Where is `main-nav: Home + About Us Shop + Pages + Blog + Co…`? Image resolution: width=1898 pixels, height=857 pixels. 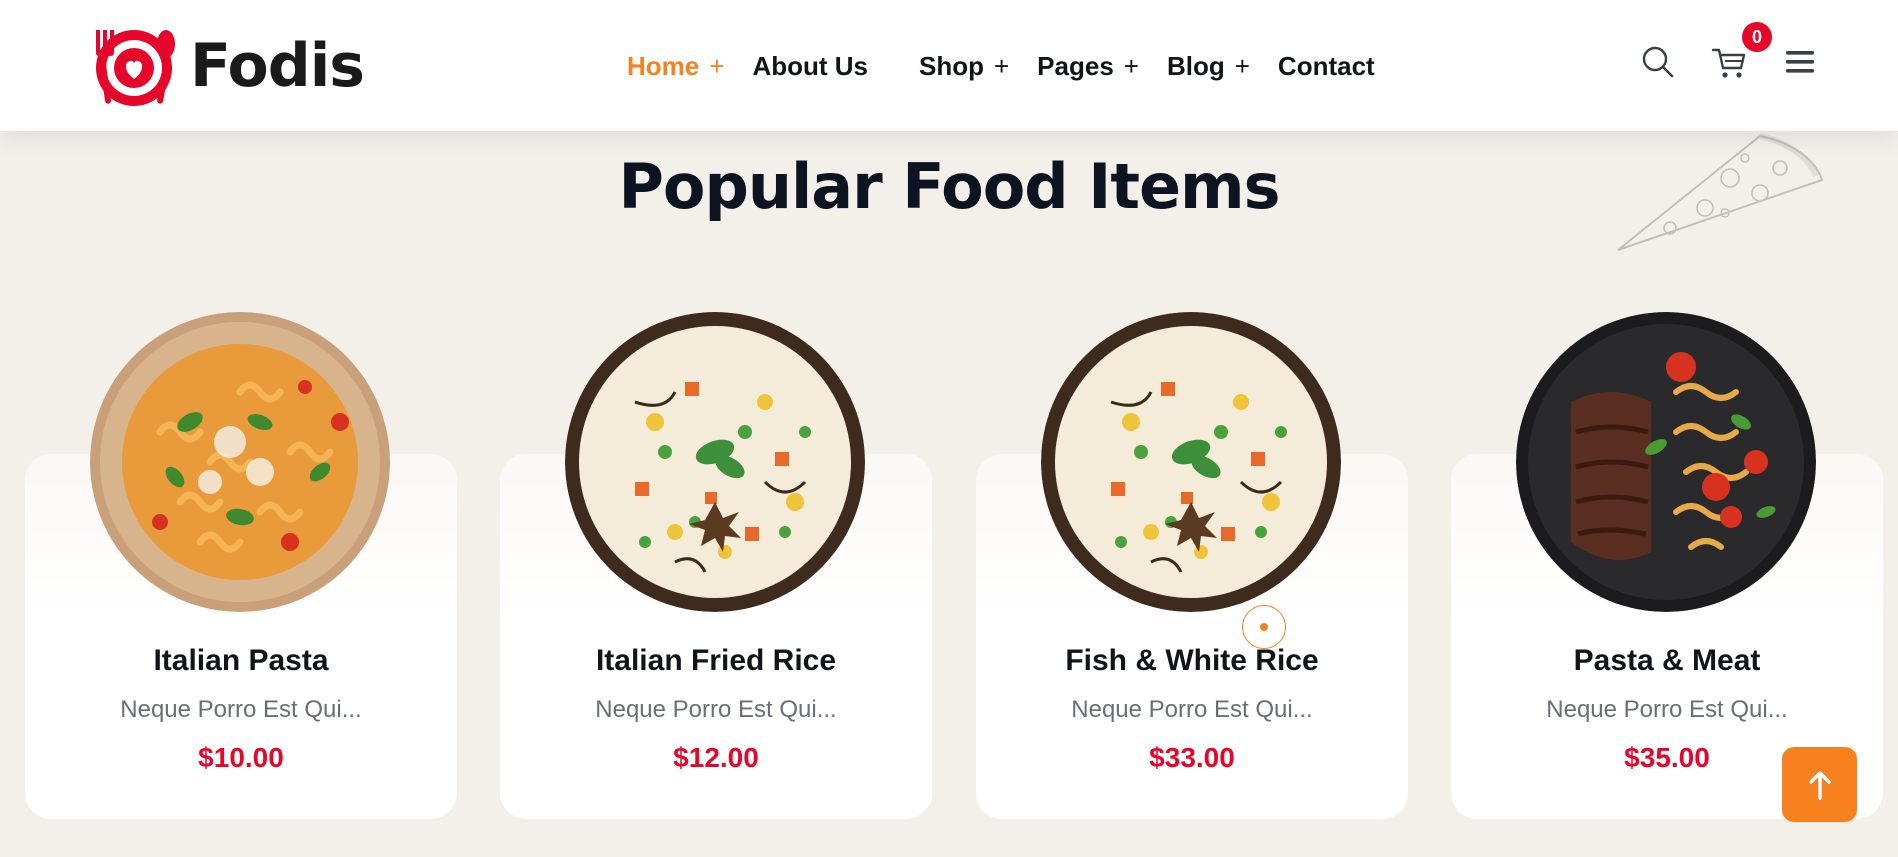
main-nav: Home + About Us Shop + Pages + Blog + Co… is located at coordinates (1015, 66).